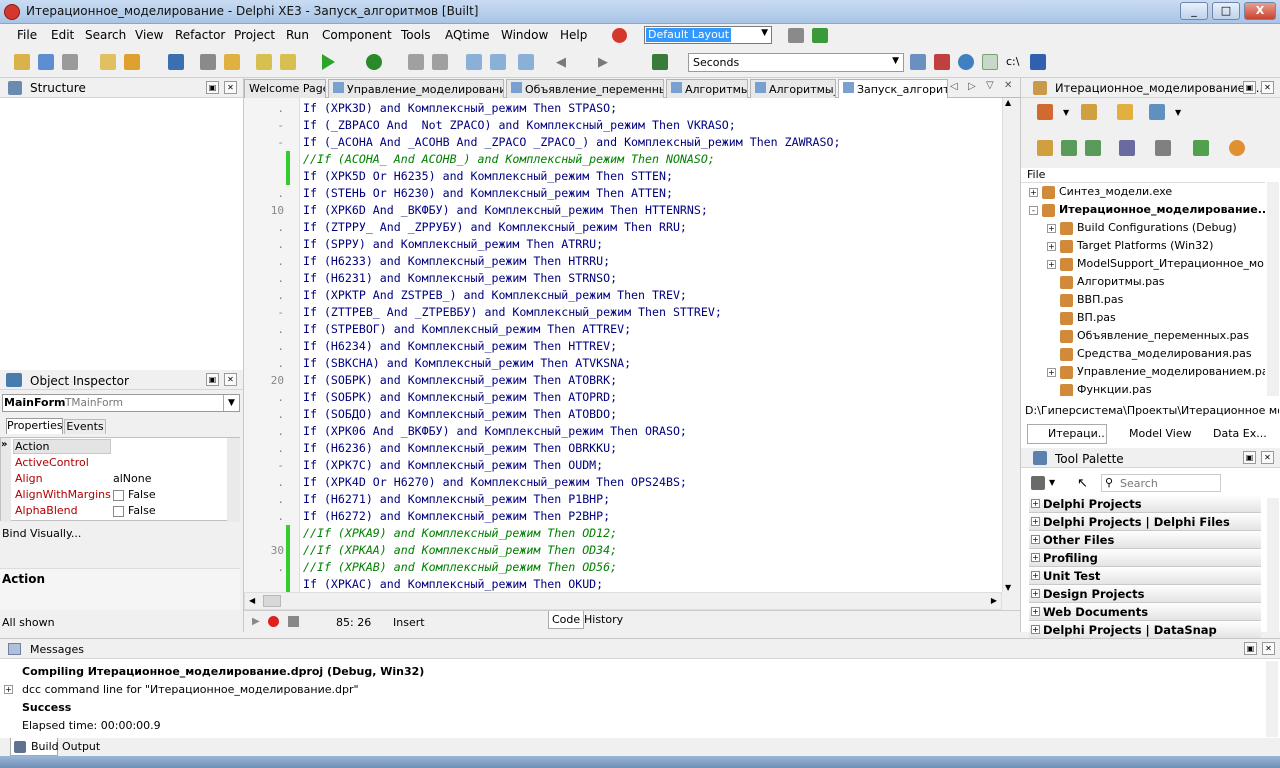 The width and height of the screenshot is (1280, 768). I want to click on menu-refactor: Refactor, so click(200, 35).